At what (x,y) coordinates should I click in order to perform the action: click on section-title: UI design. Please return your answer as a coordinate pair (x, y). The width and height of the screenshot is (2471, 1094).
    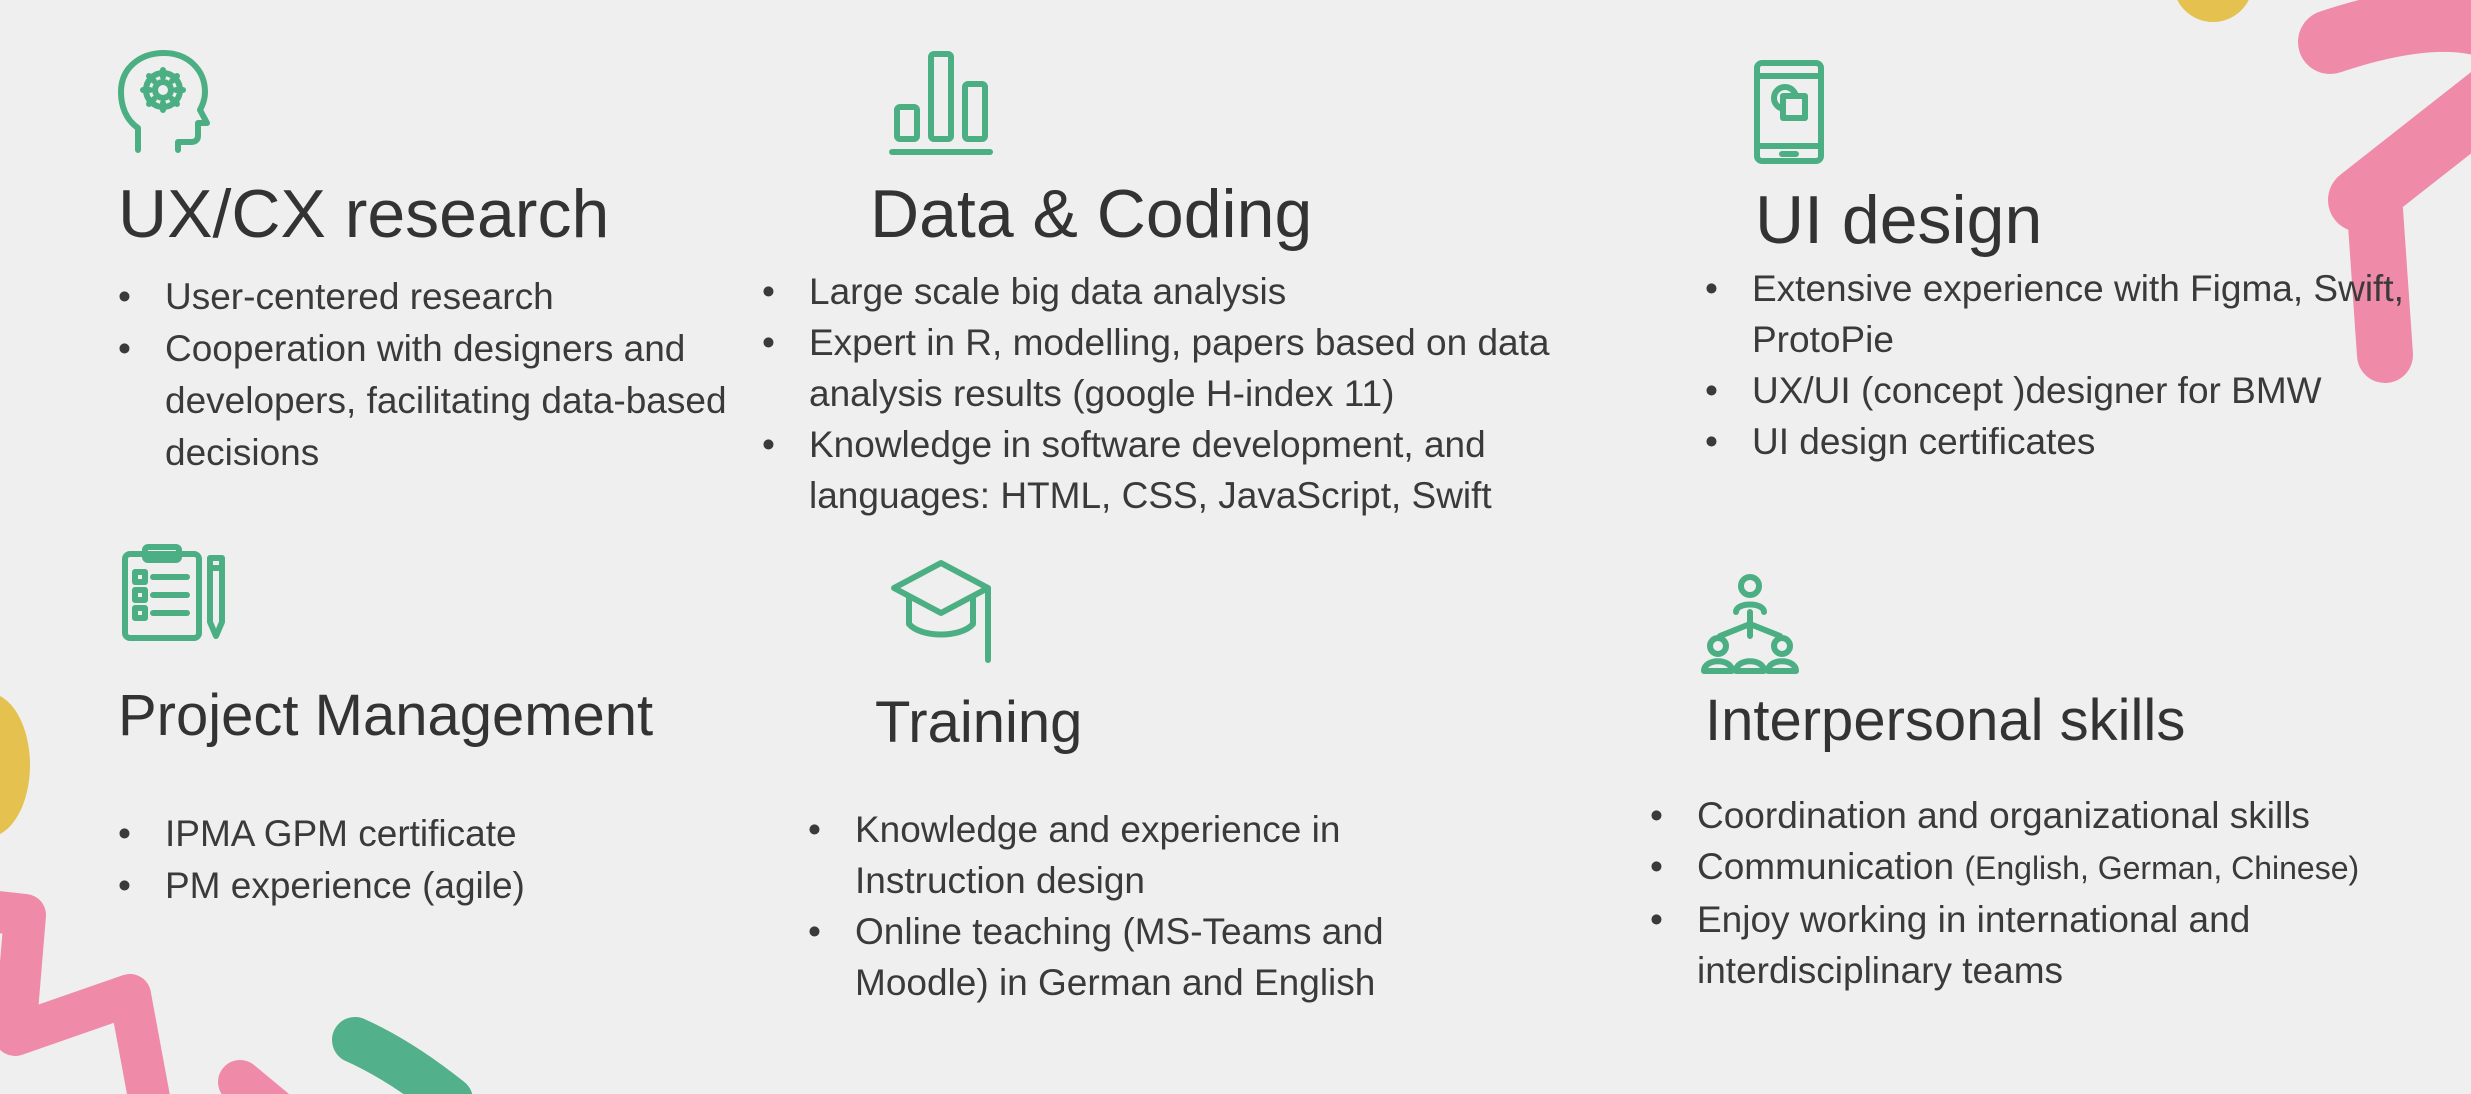
    Looking at the image, I should click on (1899, 220).